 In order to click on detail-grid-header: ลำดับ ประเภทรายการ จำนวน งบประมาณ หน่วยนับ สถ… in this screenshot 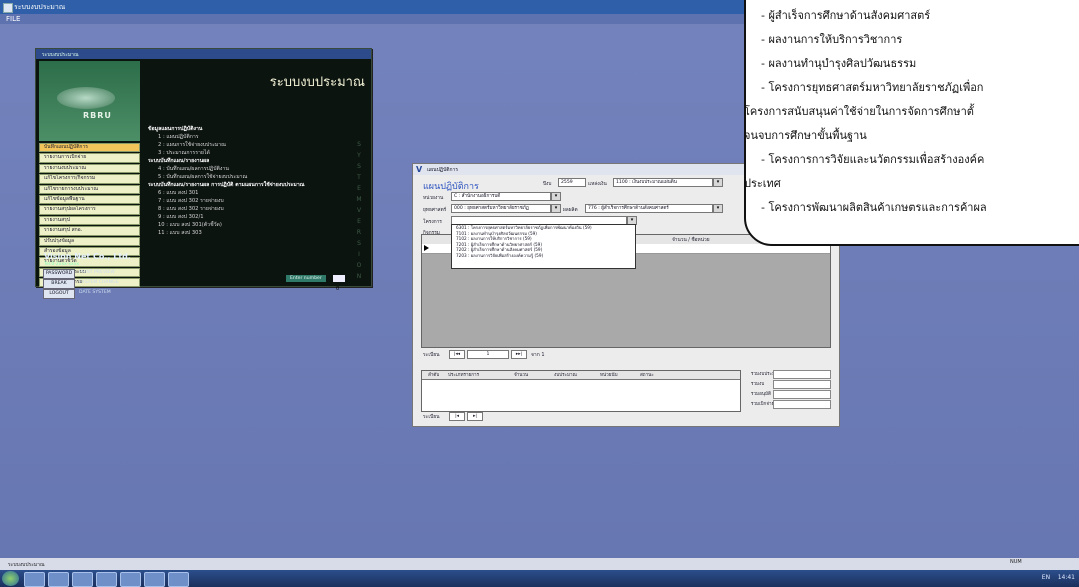, I will do `click(581, 375)`.